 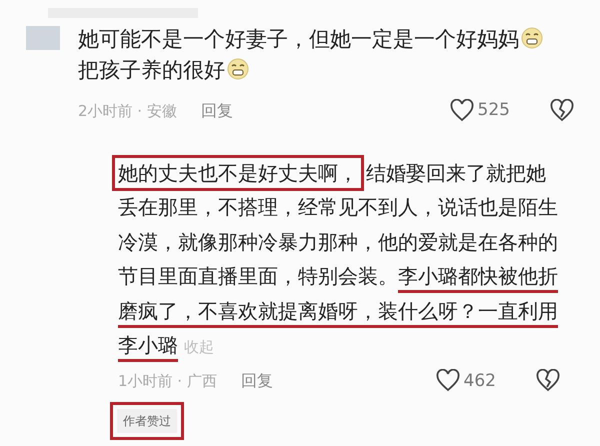 What do you see at coordinates (43, 38) in the screenshot?
I see `user-avatar` at bounding box center [43, 38].